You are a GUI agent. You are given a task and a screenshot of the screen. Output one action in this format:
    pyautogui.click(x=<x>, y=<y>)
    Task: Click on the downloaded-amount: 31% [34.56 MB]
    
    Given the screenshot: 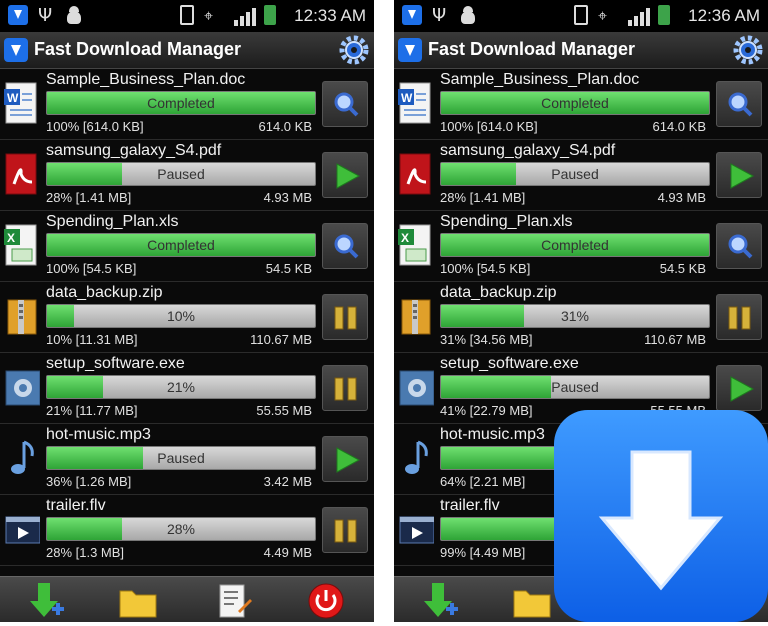 What is the action you would take?
    pyautogui.click(x=486, y=339)
    